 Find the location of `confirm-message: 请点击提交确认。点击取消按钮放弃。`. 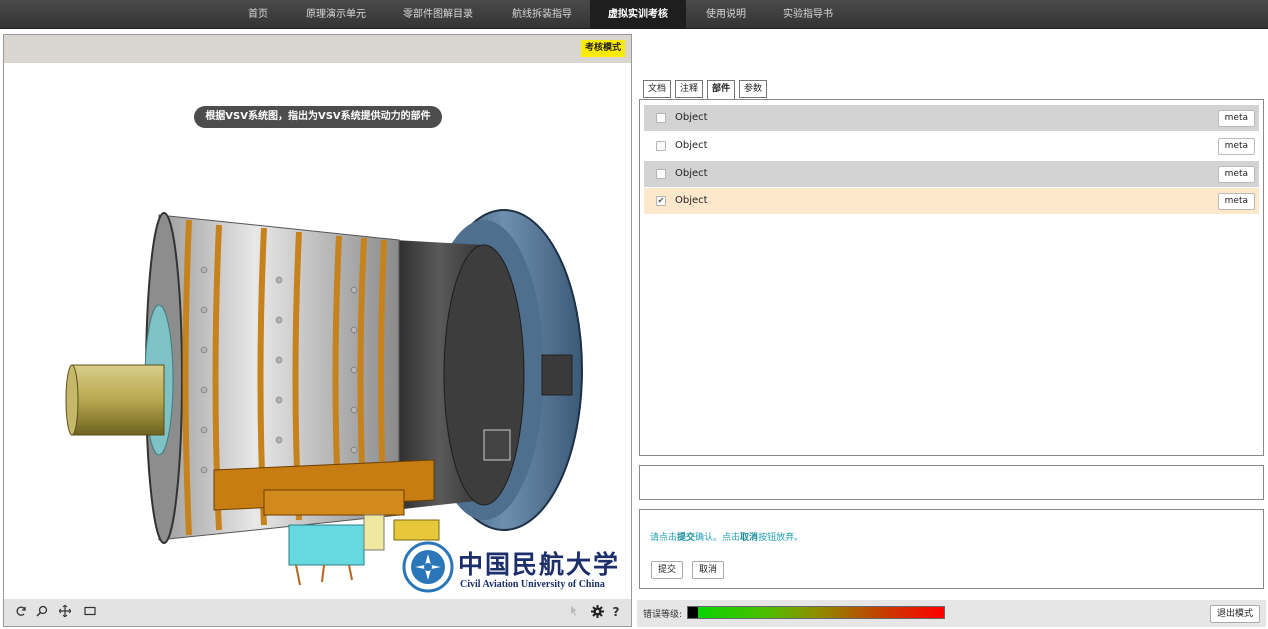

confirm-message: 请点击提交确认。点击取消按钮放弃。 is located at coordinates (726, 536).